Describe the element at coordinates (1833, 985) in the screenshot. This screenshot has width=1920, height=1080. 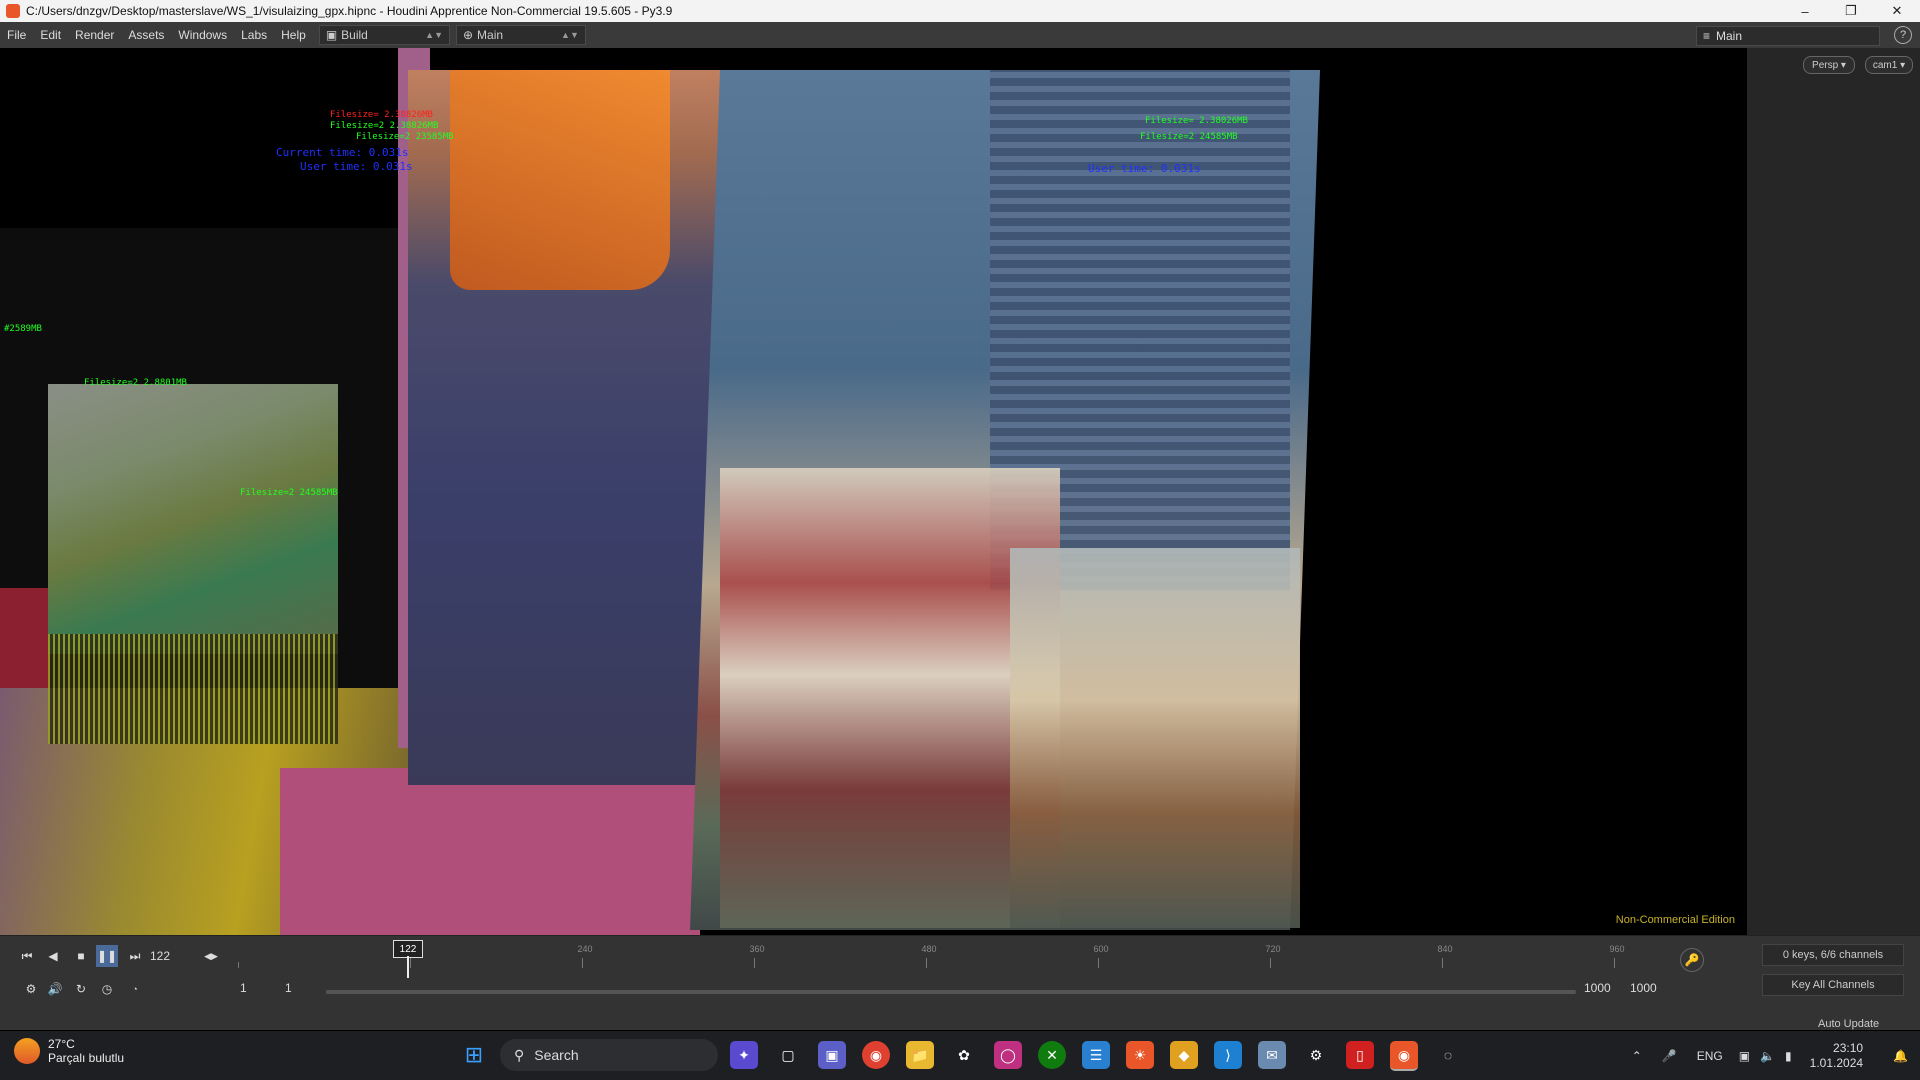
I see `key-all-channels-button: Key All Channels` at that location.